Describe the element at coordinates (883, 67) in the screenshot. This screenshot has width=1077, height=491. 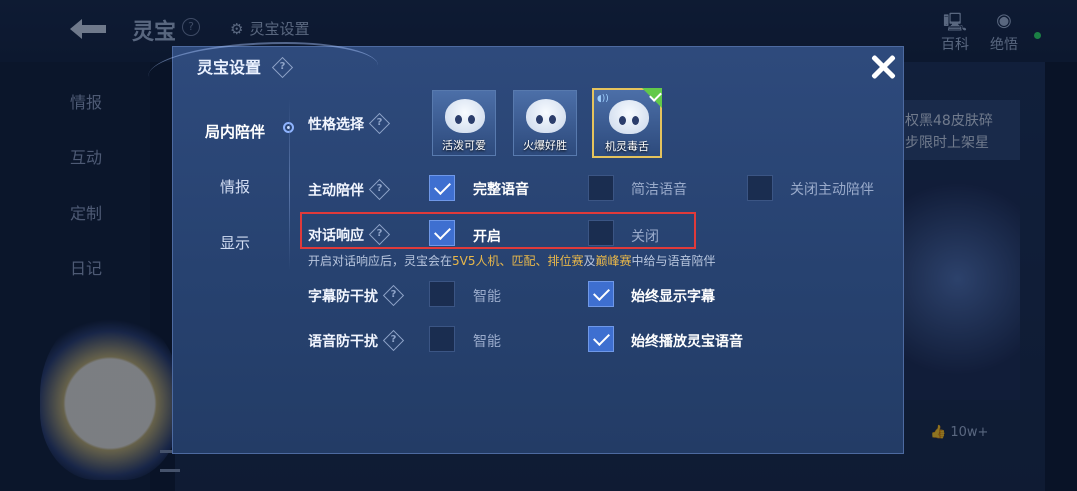
I see `close-button` at that location.